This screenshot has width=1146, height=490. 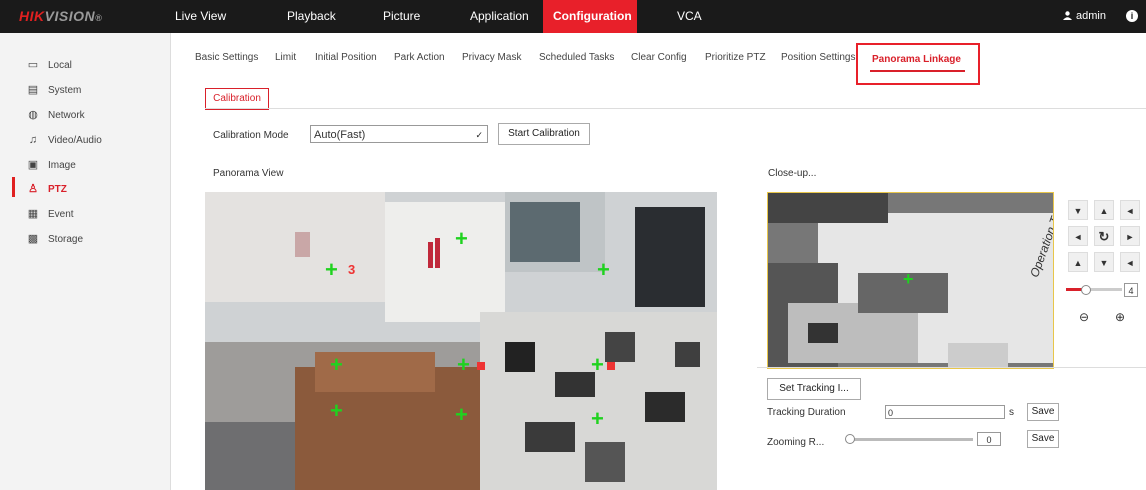 What do you see at coordinates (1103, 280) in the screenshot?
I see `ptz-control-panel: ▼ ▲ ◄ ◄ ↻ ► ▲ ▼ ◄ 4 ⊖ ⊕` at bounding box center [1103, 280].